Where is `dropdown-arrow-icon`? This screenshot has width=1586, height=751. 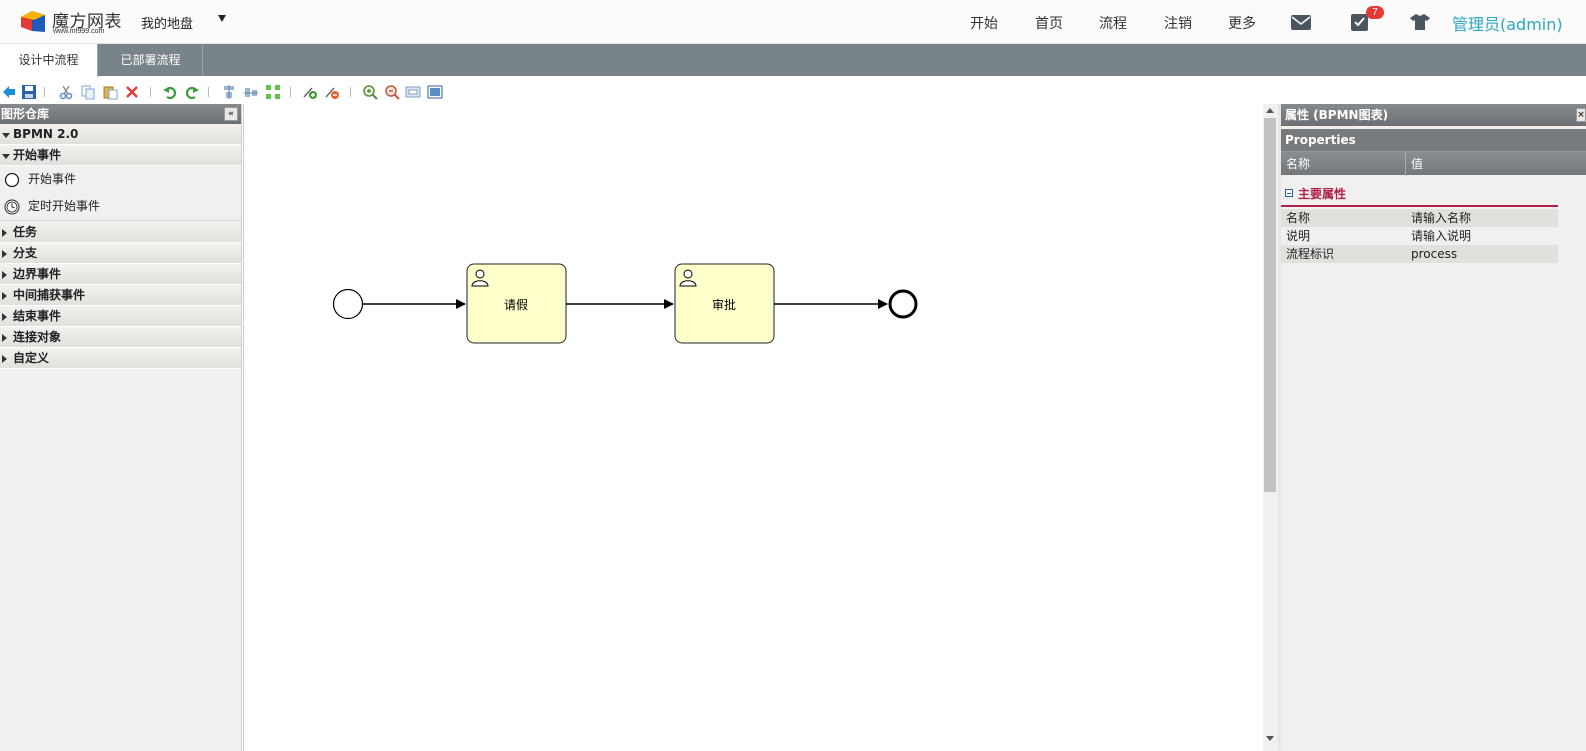 dropdown-arrow-icon is located at coordinates (222, 18).